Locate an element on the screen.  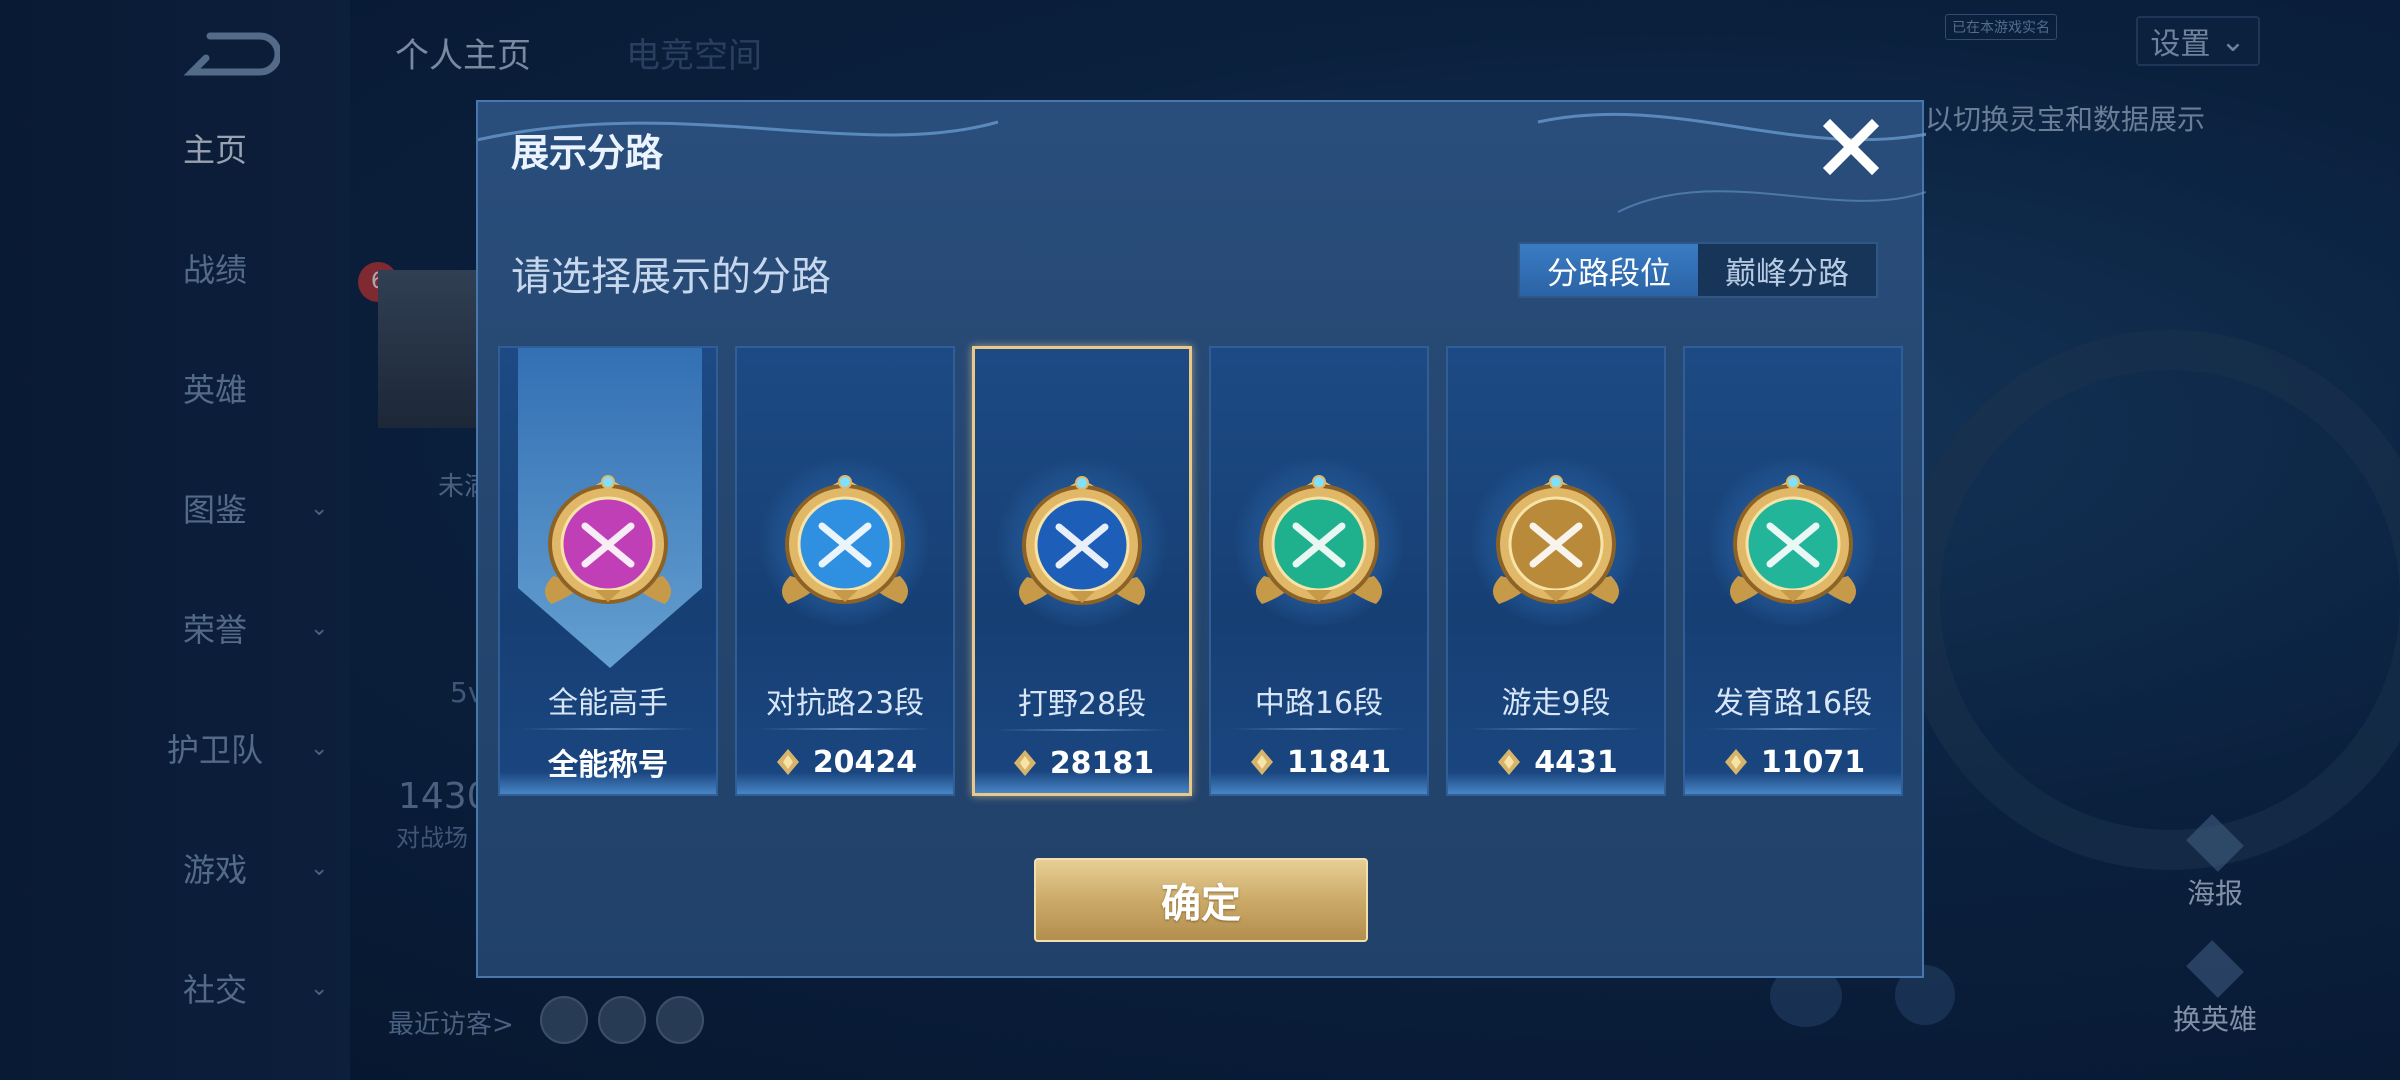
lane-card: 打野28段 28181 is located at coordinates (1082, 571).